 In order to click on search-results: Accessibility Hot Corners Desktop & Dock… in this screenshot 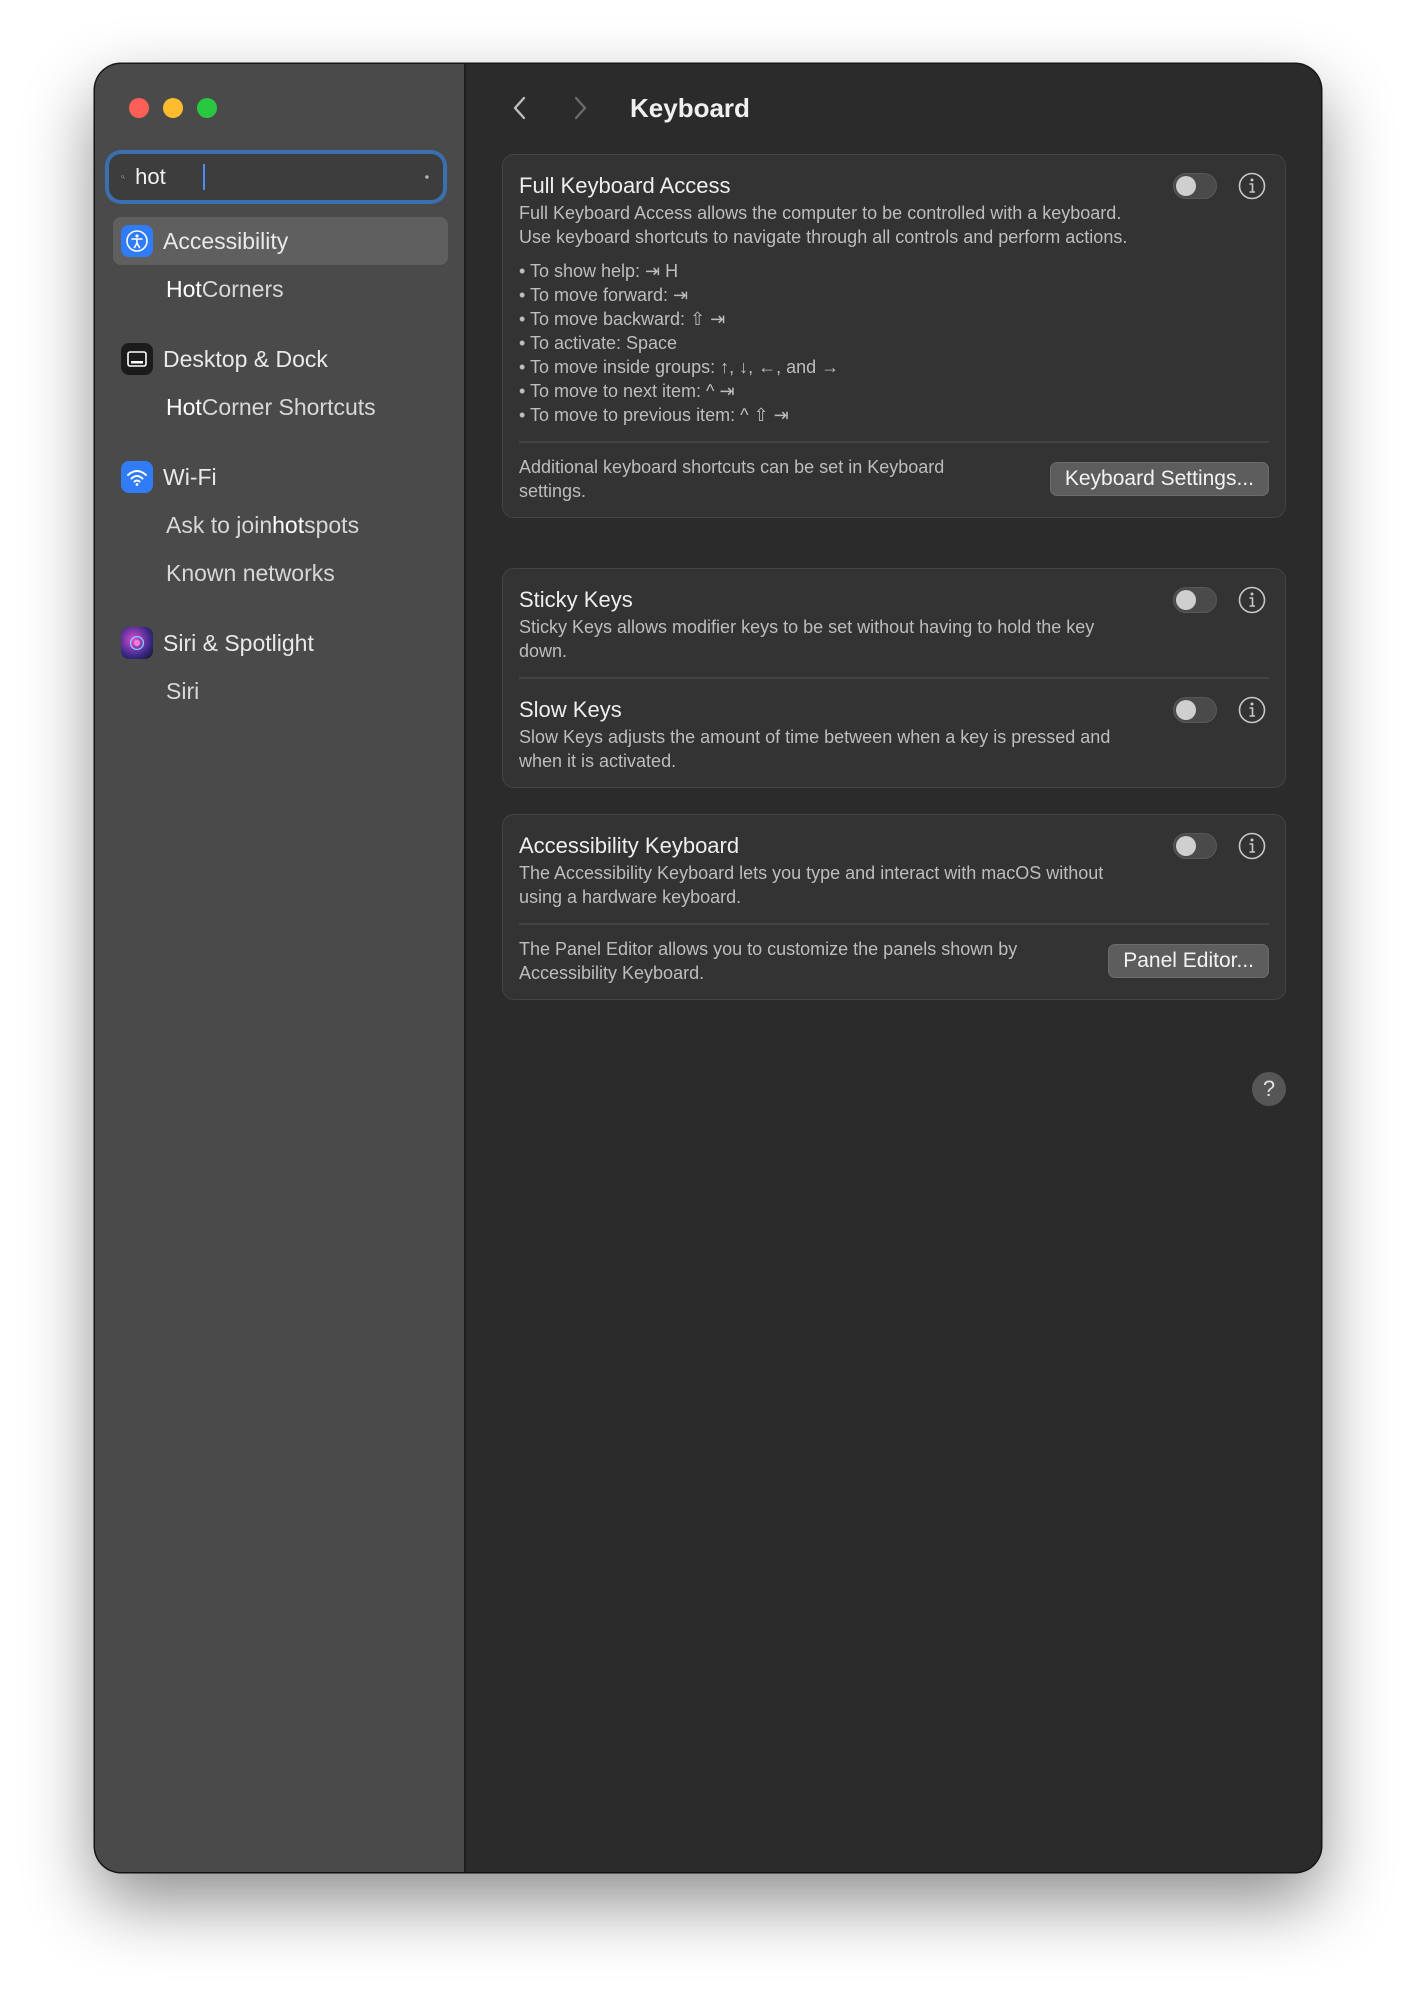, I will do `click(279, 466)`.